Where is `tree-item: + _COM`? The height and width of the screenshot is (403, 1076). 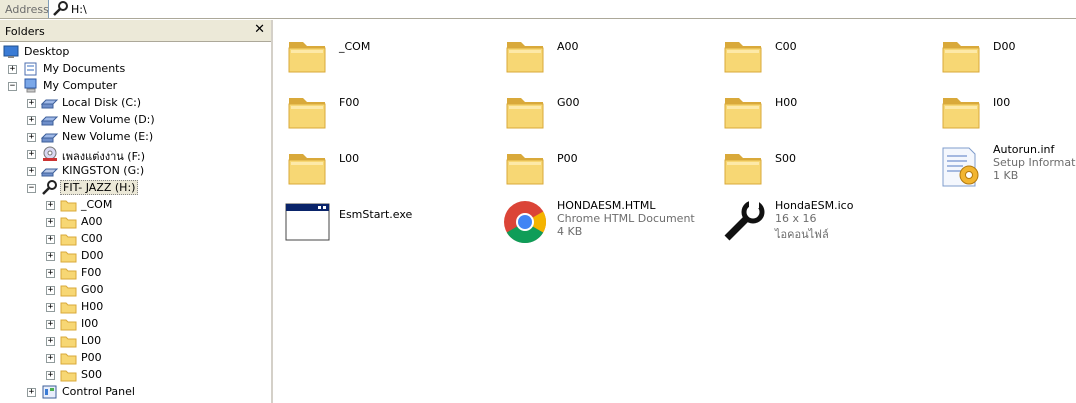 tree-item: + _COM is located at coordinates (135, 205).